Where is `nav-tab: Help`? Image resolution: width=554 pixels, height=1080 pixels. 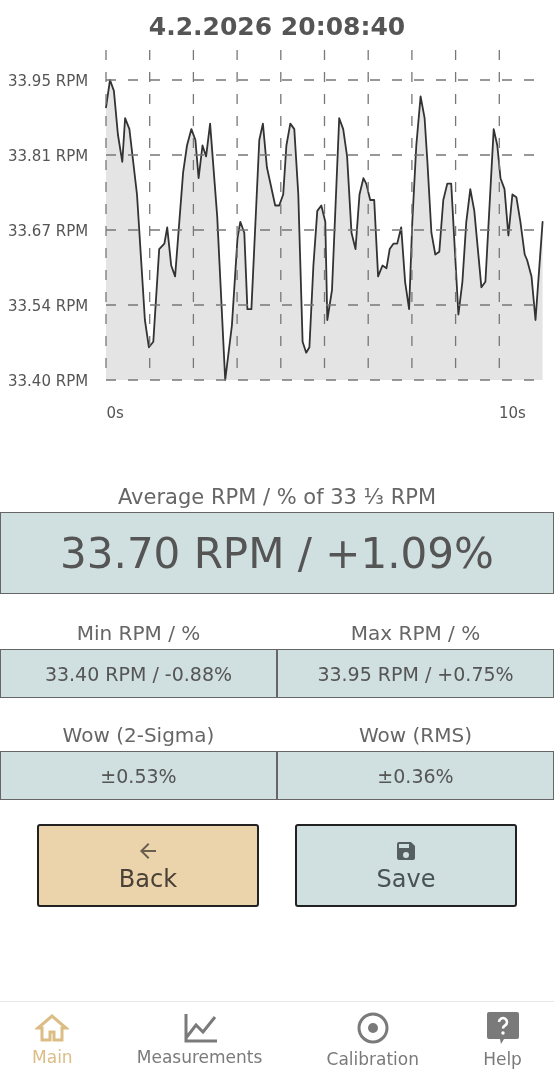
nav-tab: Help is located at coordinates (502, 1040).